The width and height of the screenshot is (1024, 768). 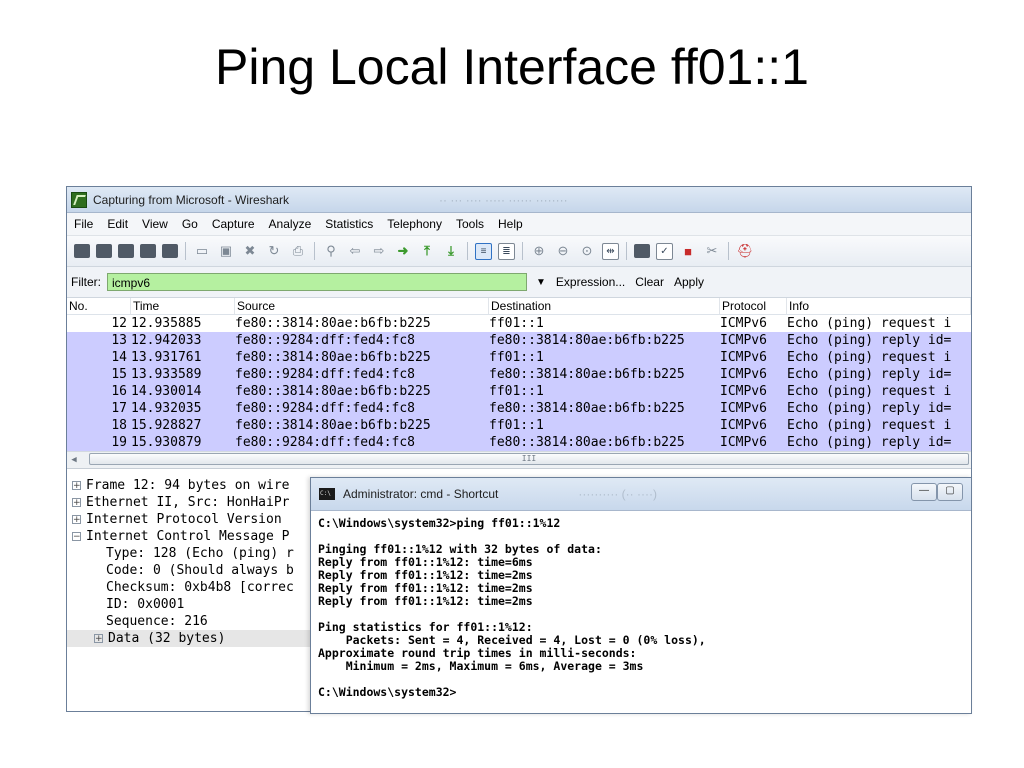 I want to click on detail-text: Data (32 bytes), so click(x=167, y=638).